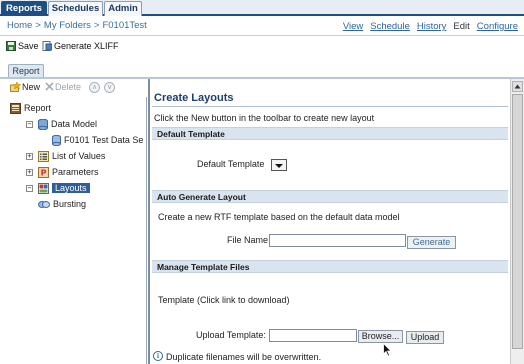 The width and height of the screenshot is (524, 364). Describe the element at coordinates (79, 156) in the screenshot. I see `tree-item-label: List of Values` at that location.